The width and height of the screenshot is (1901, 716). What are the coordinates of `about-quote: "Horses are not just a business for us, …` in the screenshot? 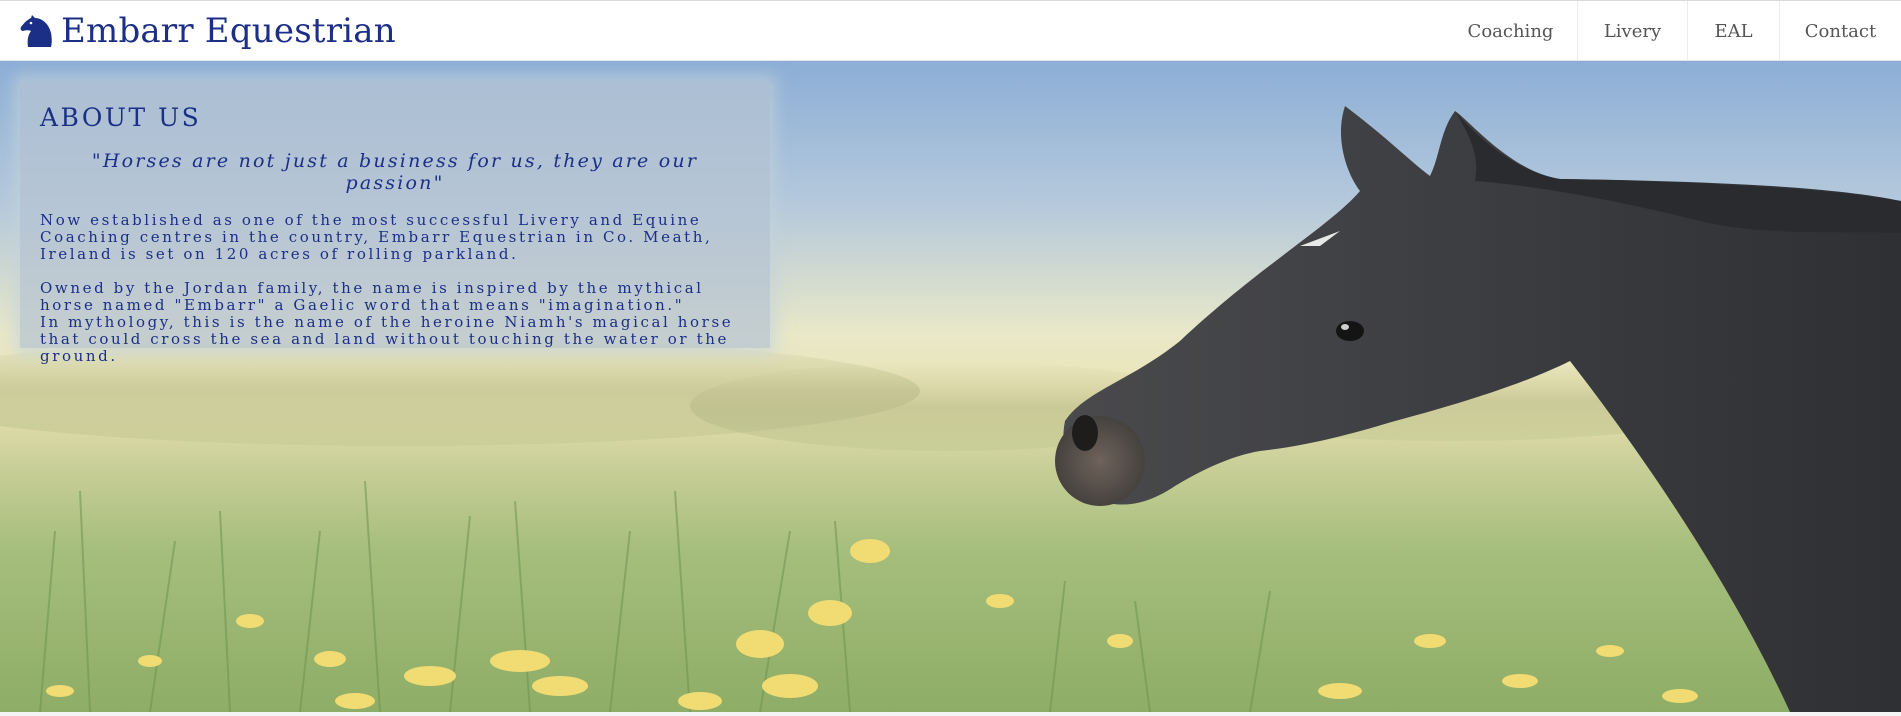 It's located at (395, 172).